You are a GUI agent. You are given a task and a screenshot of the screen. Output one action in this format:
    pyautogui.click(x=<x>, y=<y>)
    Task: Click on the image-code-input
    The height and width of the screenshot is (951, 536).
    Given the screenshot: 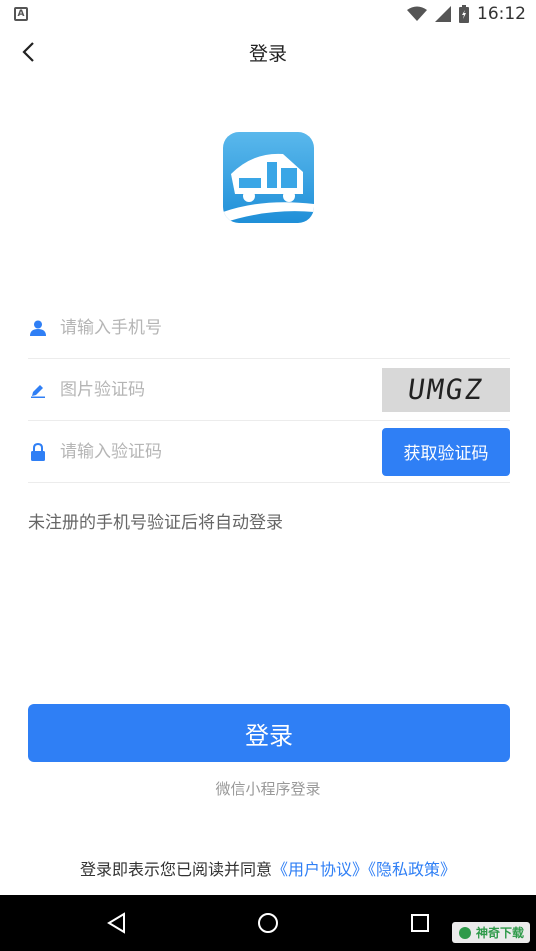 What is the action you would take?
    pyautogui.click(x=221, y=389)
    